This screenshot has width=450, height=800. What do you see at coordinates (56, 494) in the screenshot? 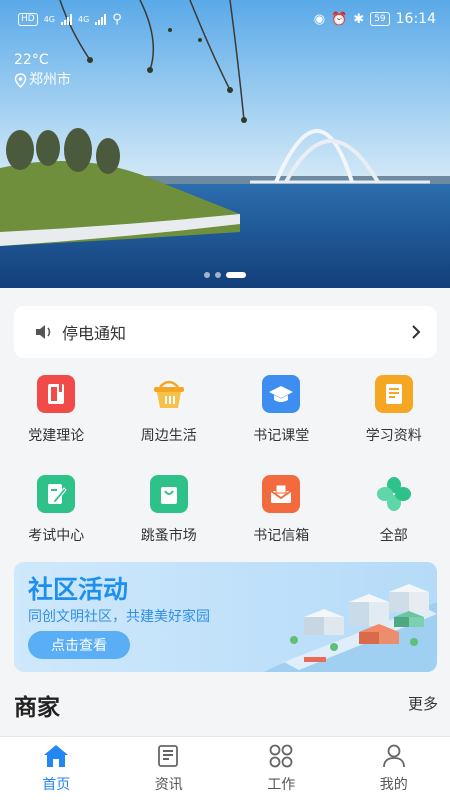
I see `exam-pen-icon` at bounding box center [56, 494].